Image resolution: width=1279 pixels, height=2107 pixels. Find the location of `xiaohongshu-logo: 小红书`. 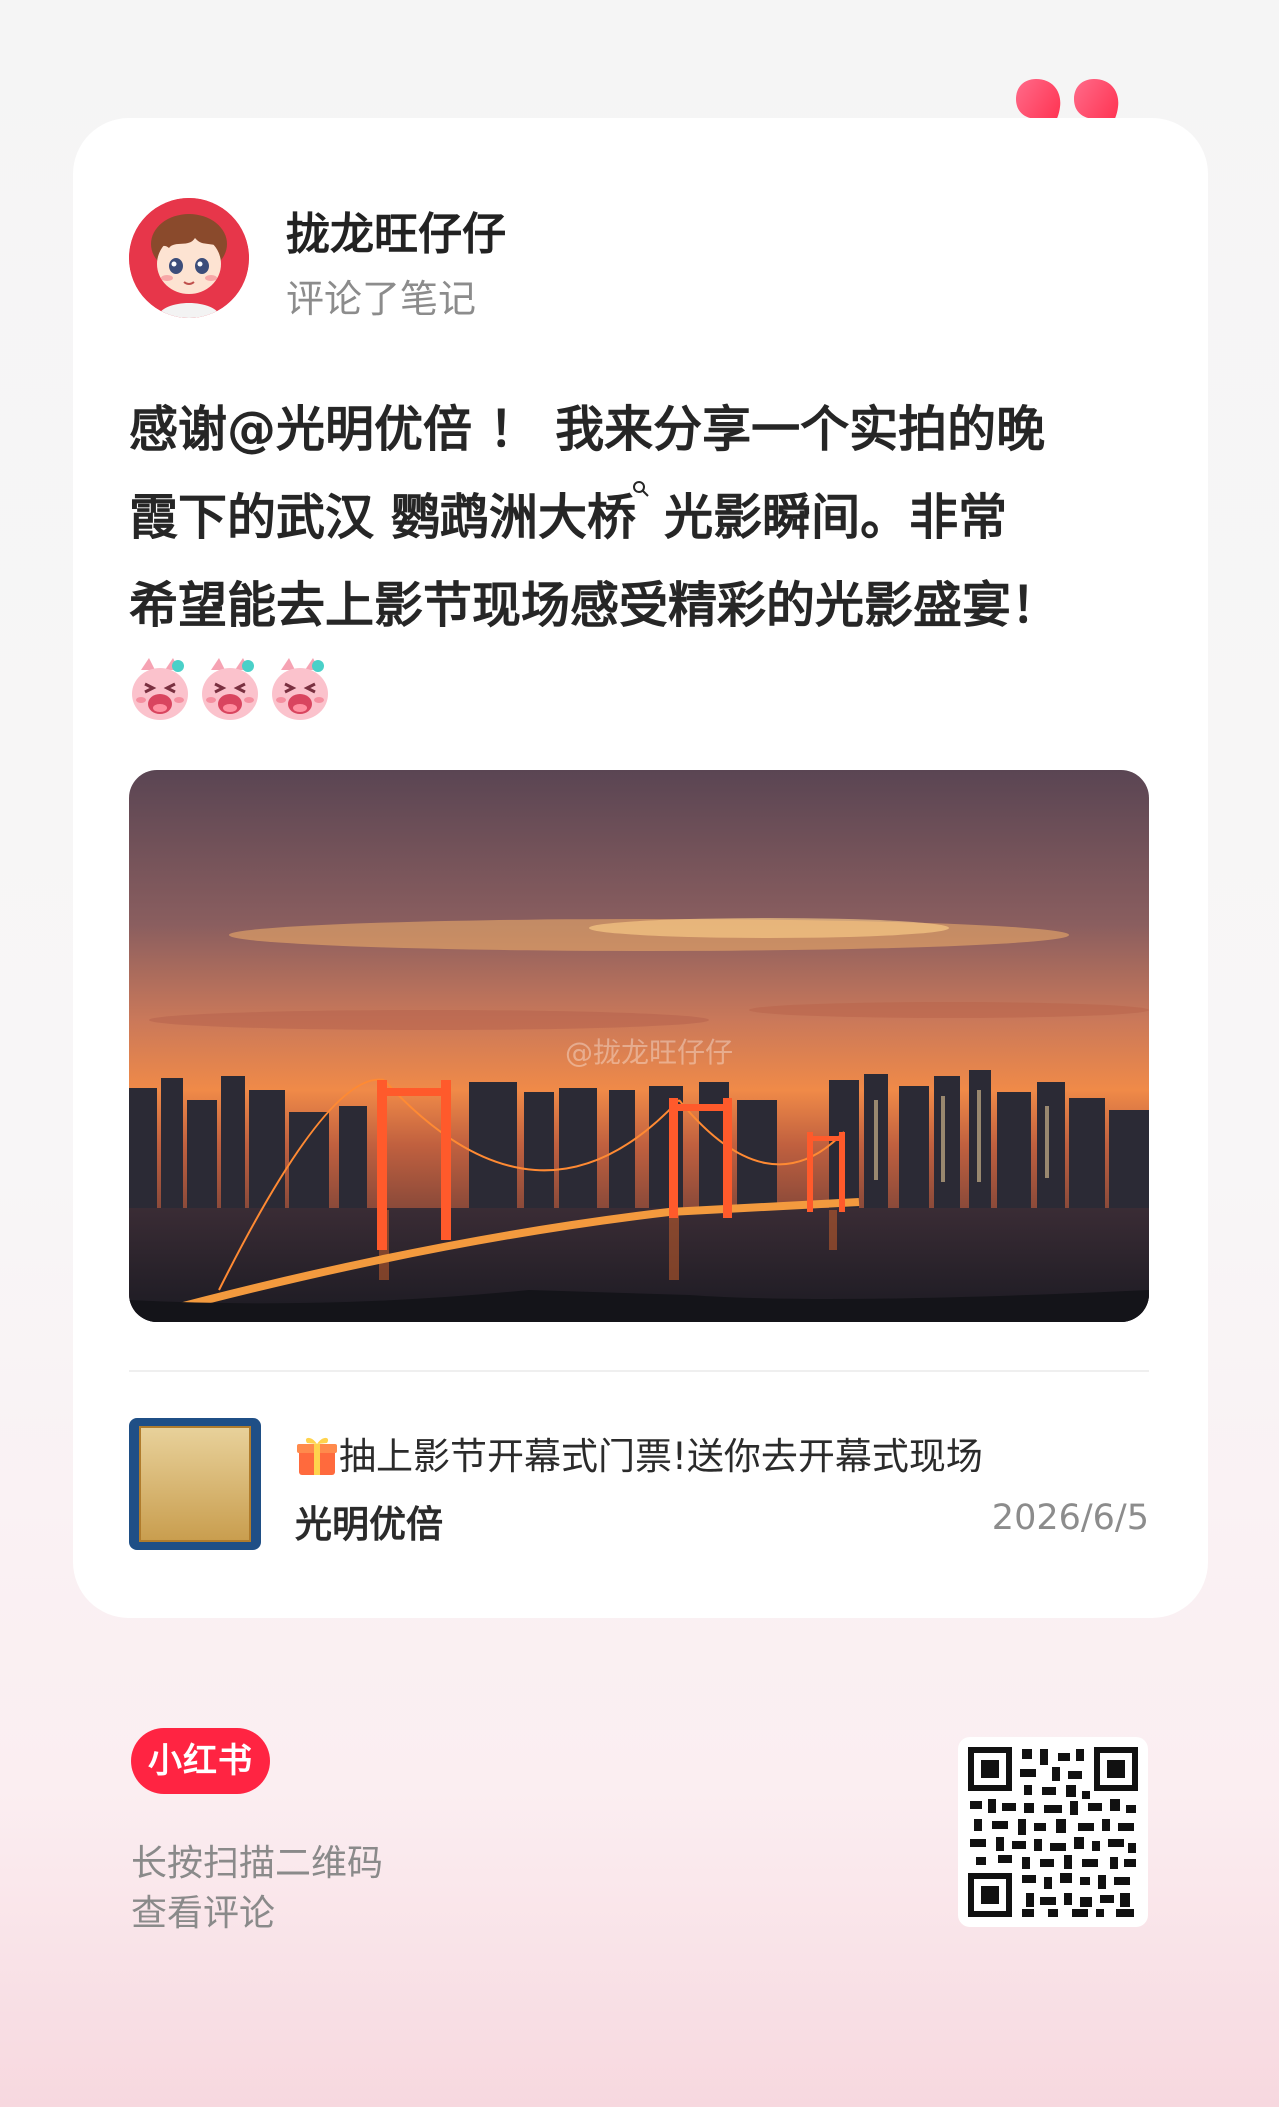

xiaohongshu-logo: 小红书 is located at coordinates (200, 1761).